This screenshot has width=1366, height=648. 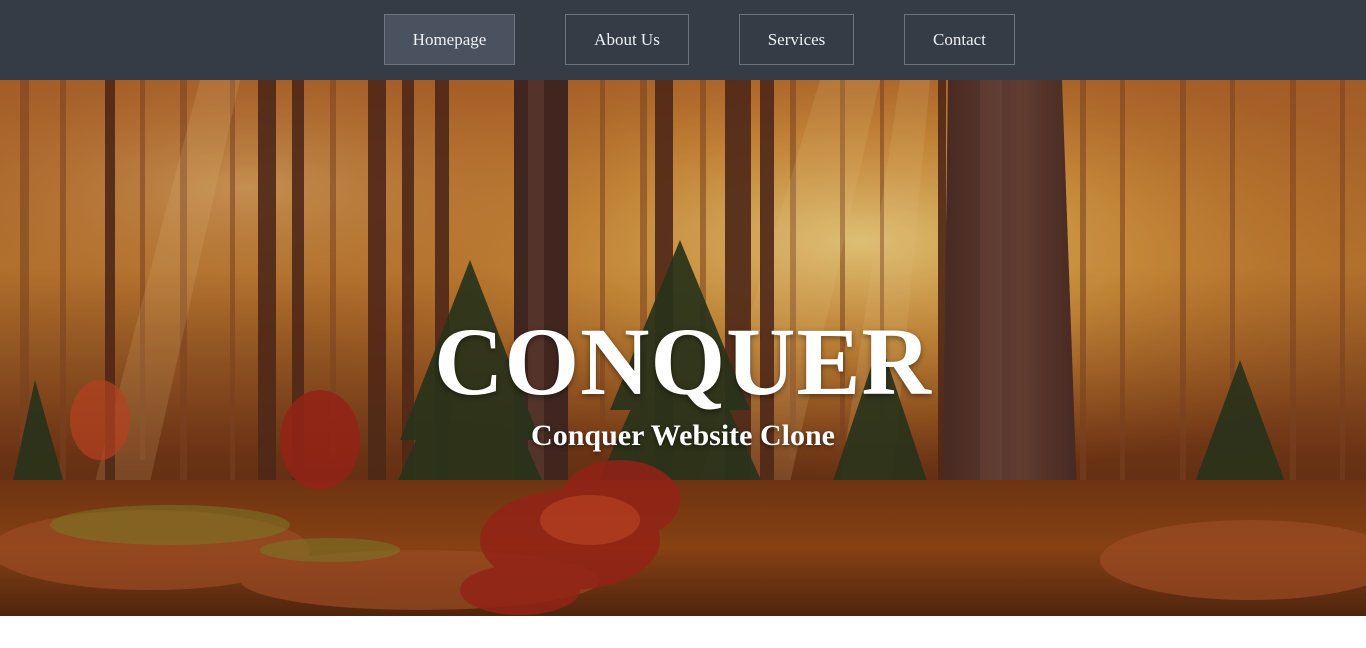 I want to click on nav-services-button: Services, so click(x=796, y=39).